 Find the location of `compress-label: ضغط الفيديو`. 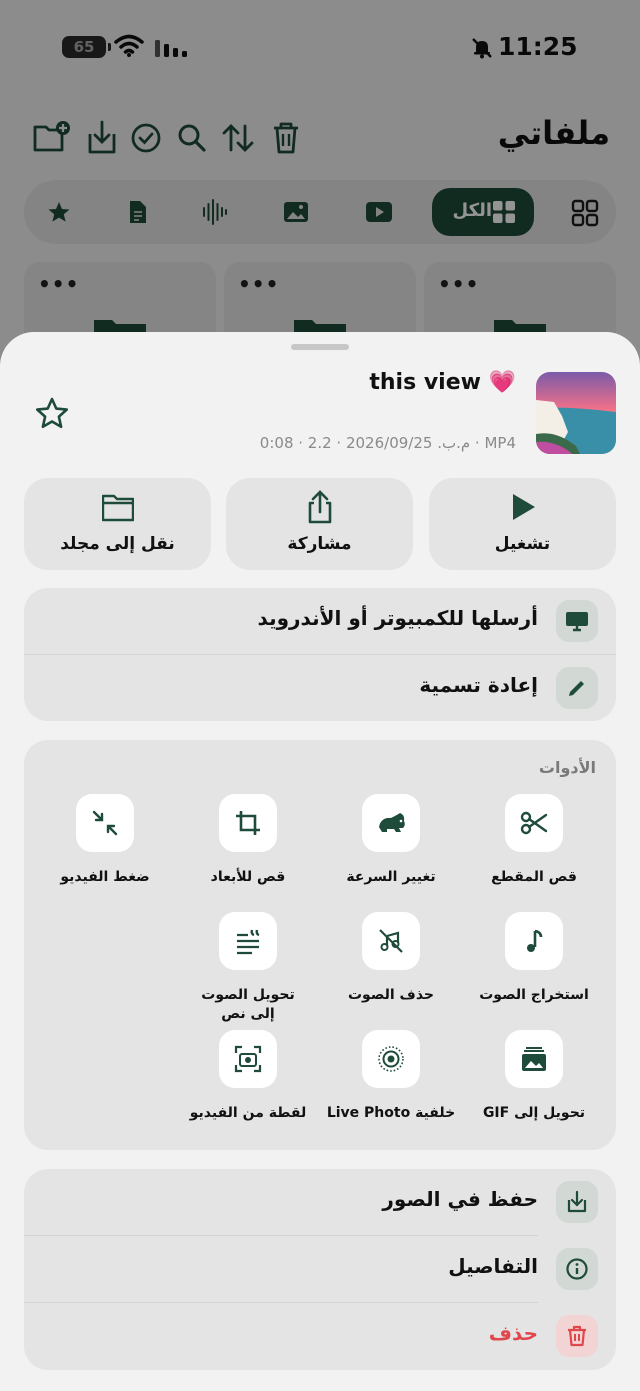

compress-label: ضغط الفيديو is located at coordinates (105, 877).